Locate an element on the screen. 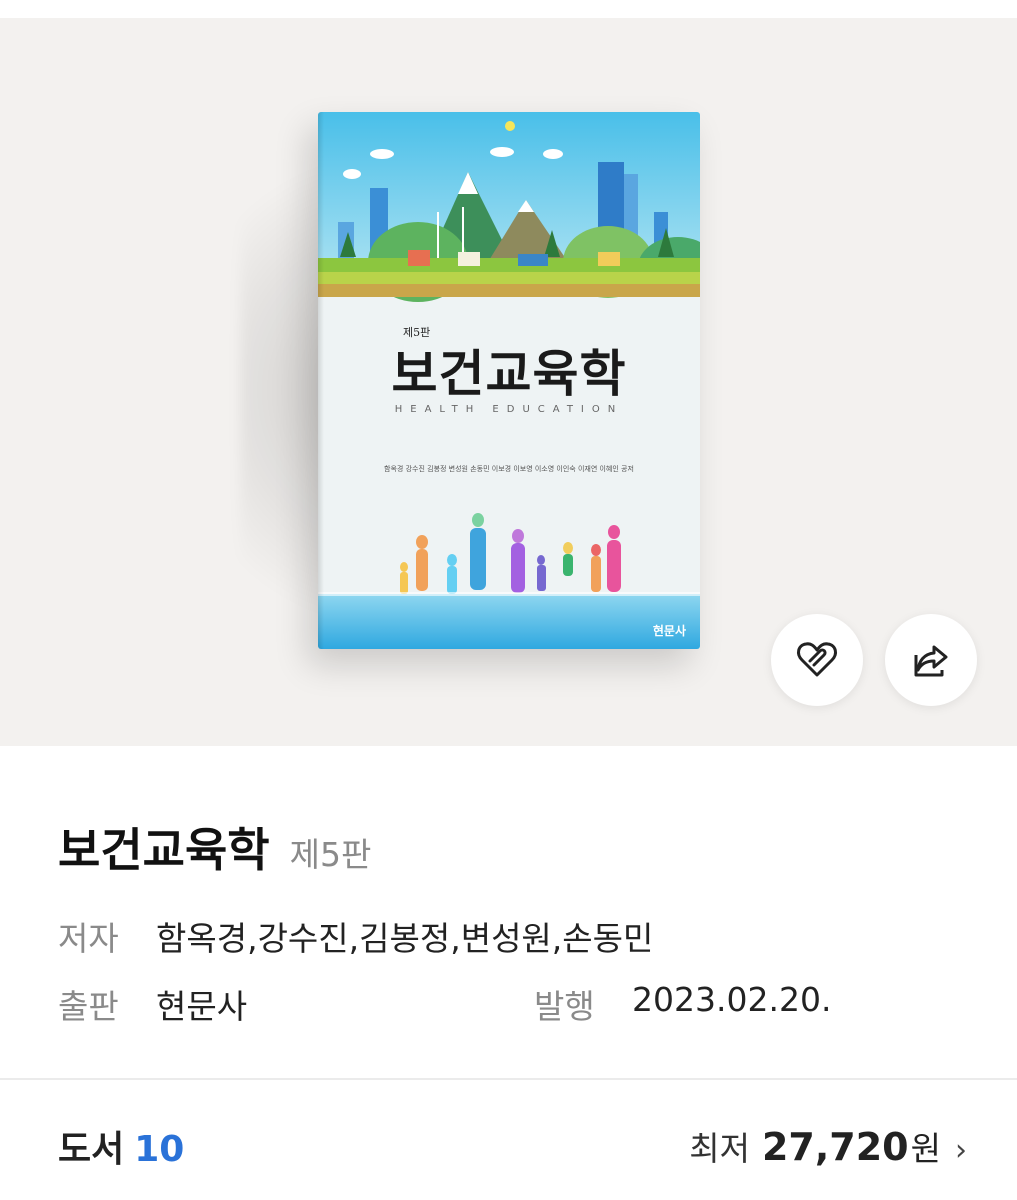 The width and height of the screenshot is (1017, 1200). cover-subtitle: HEALTH EDUCATION is located at coordinates (509, 409).